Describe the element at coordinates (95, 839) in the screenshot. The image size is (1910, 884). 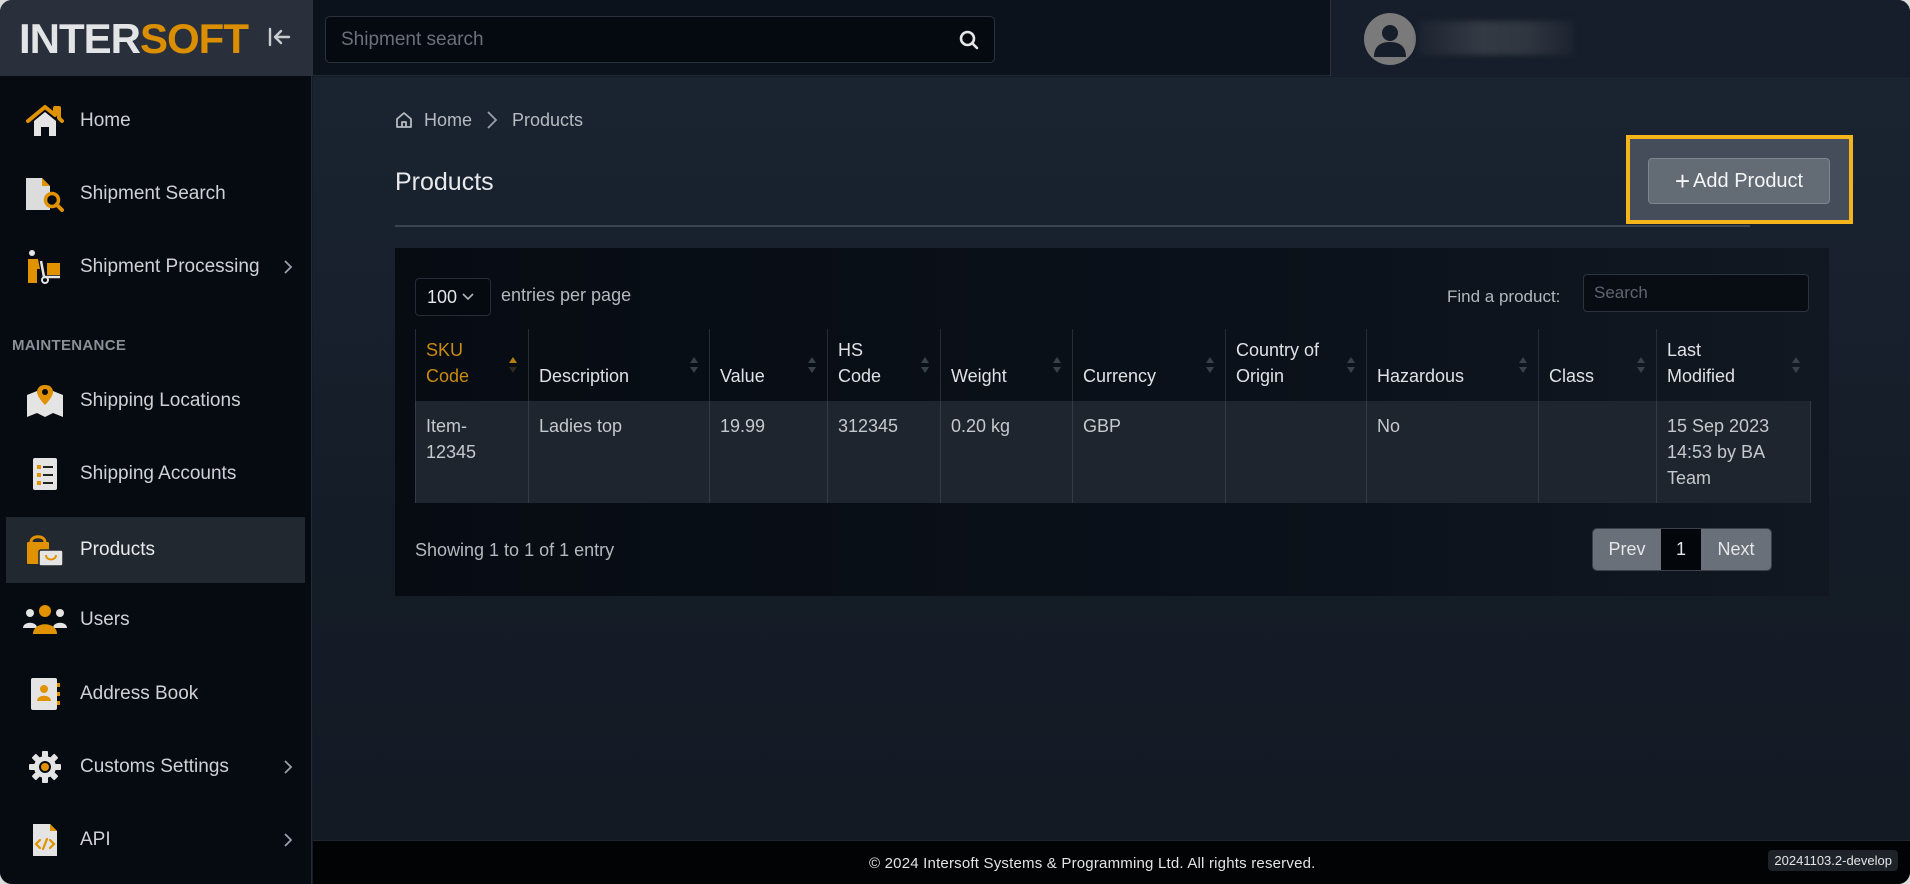
I see `sidebar-item-label: API` at that location.